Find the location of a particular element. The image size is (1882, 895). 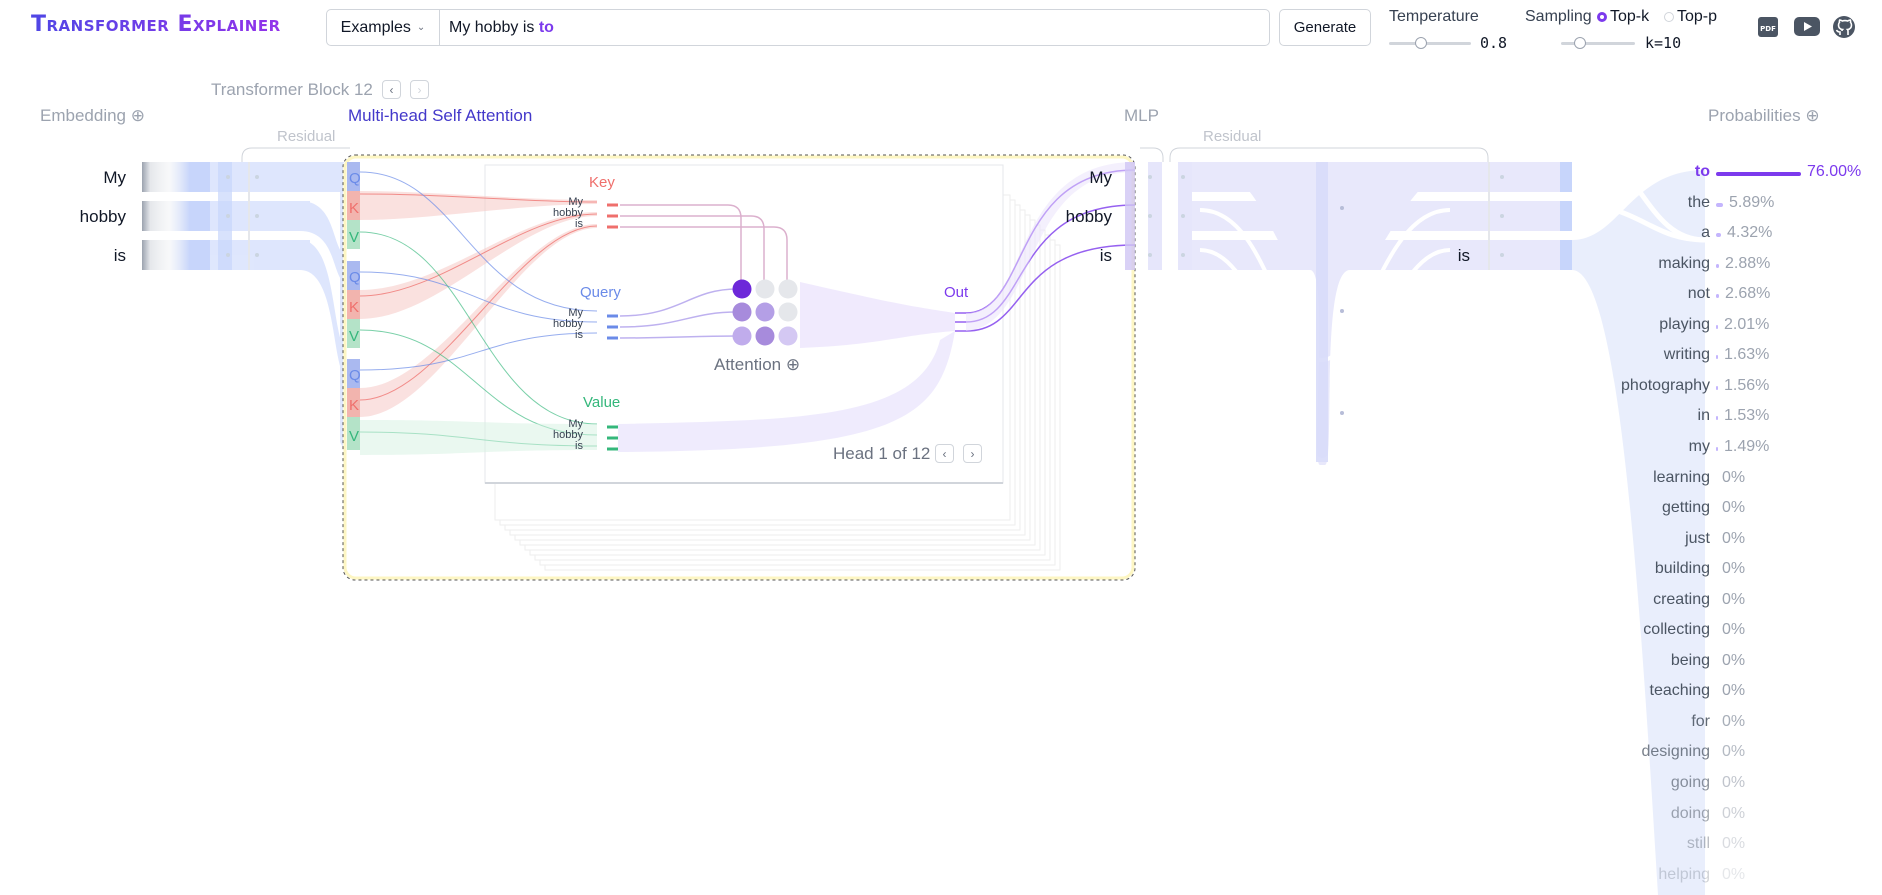

probability-row: designing 0% is located at coordinates (1725, 754).